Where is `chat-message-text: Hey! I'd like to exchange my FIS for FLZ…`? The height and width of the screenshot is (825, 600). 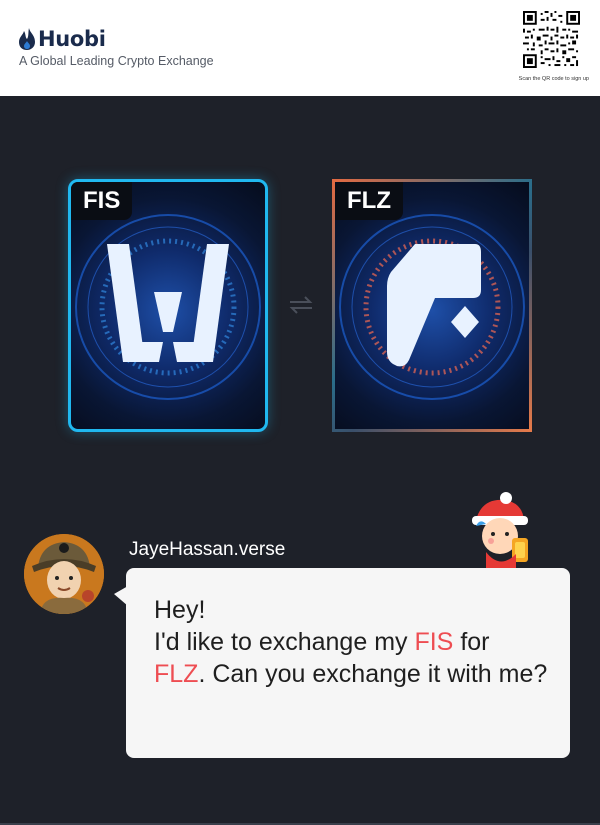
chat-message-text: Hey! I'd like to exchange my FIS for FLZ… is located at coordinates (354, 642).